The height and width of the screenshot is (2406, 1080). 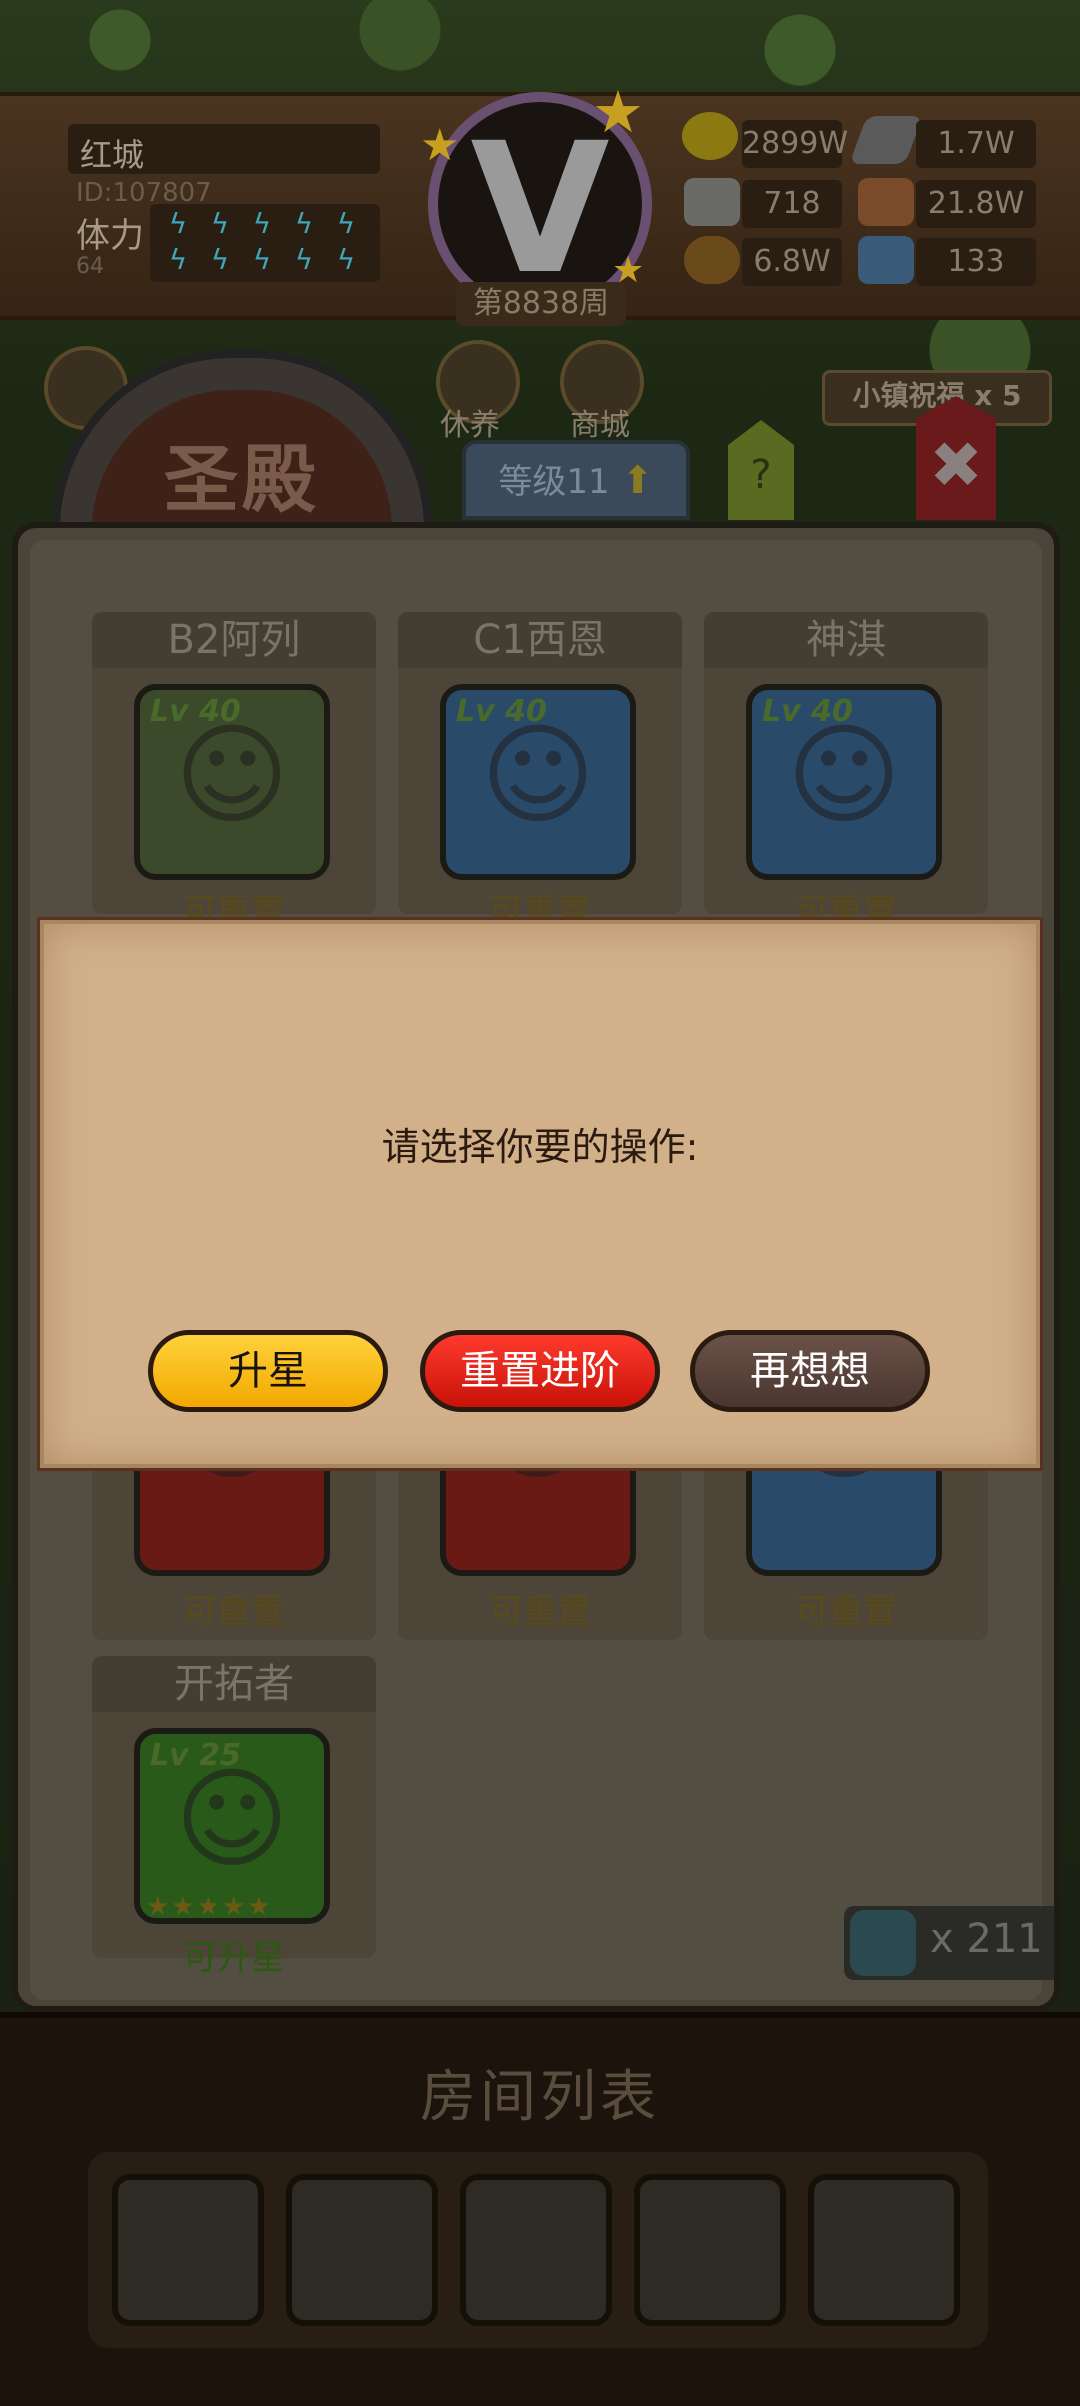 What do you see at coordinates (710, 136) in the screenshot?
I see `gold-coin-icon` at bounding box center [710, 136].